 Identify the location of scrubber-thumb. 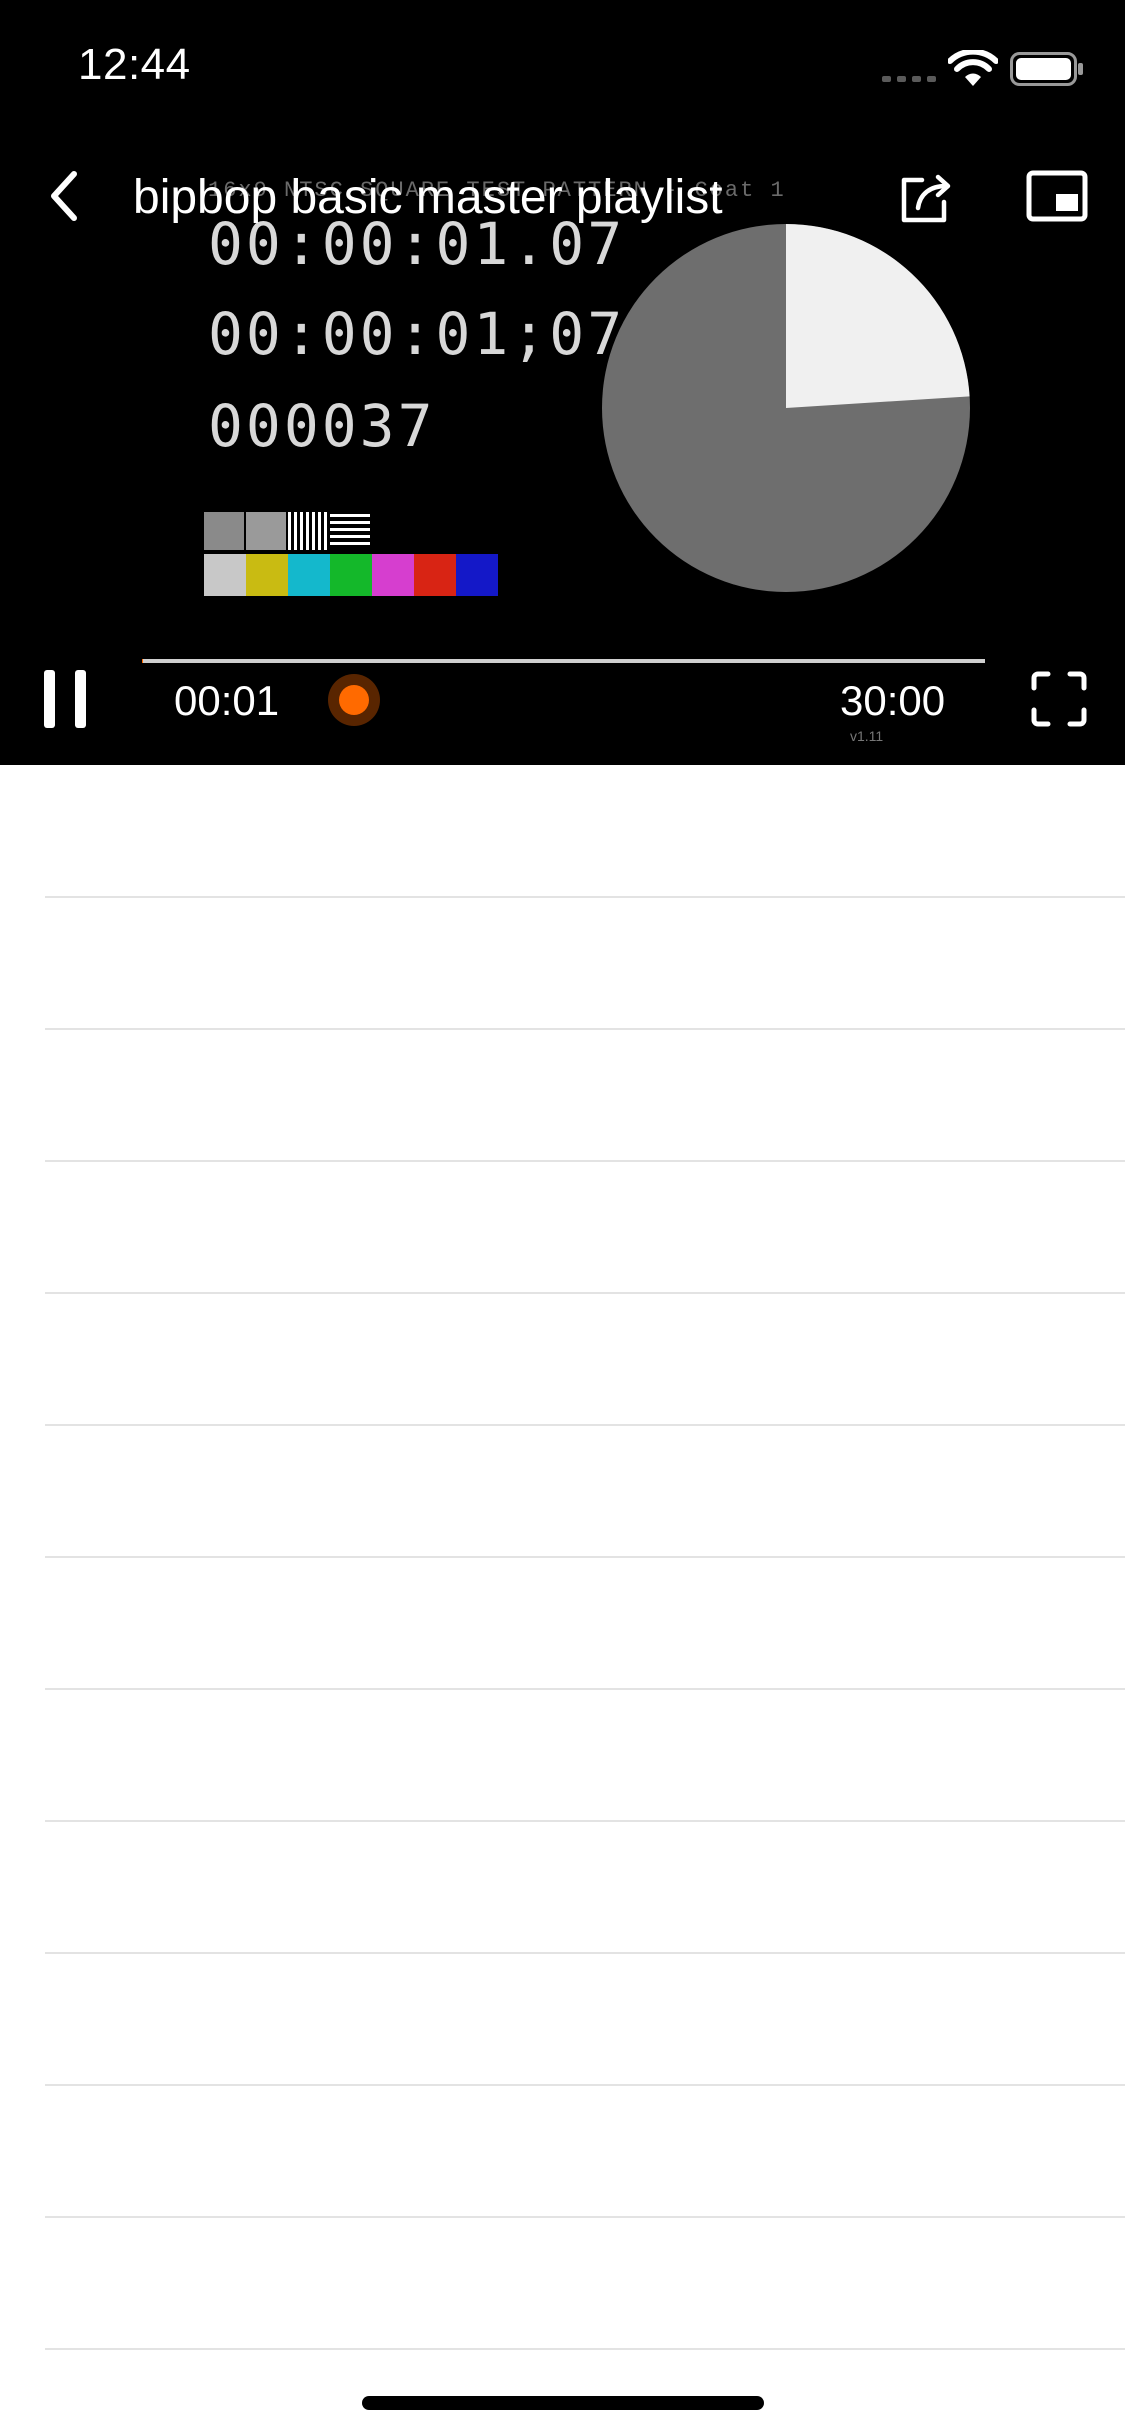
(354, 700).